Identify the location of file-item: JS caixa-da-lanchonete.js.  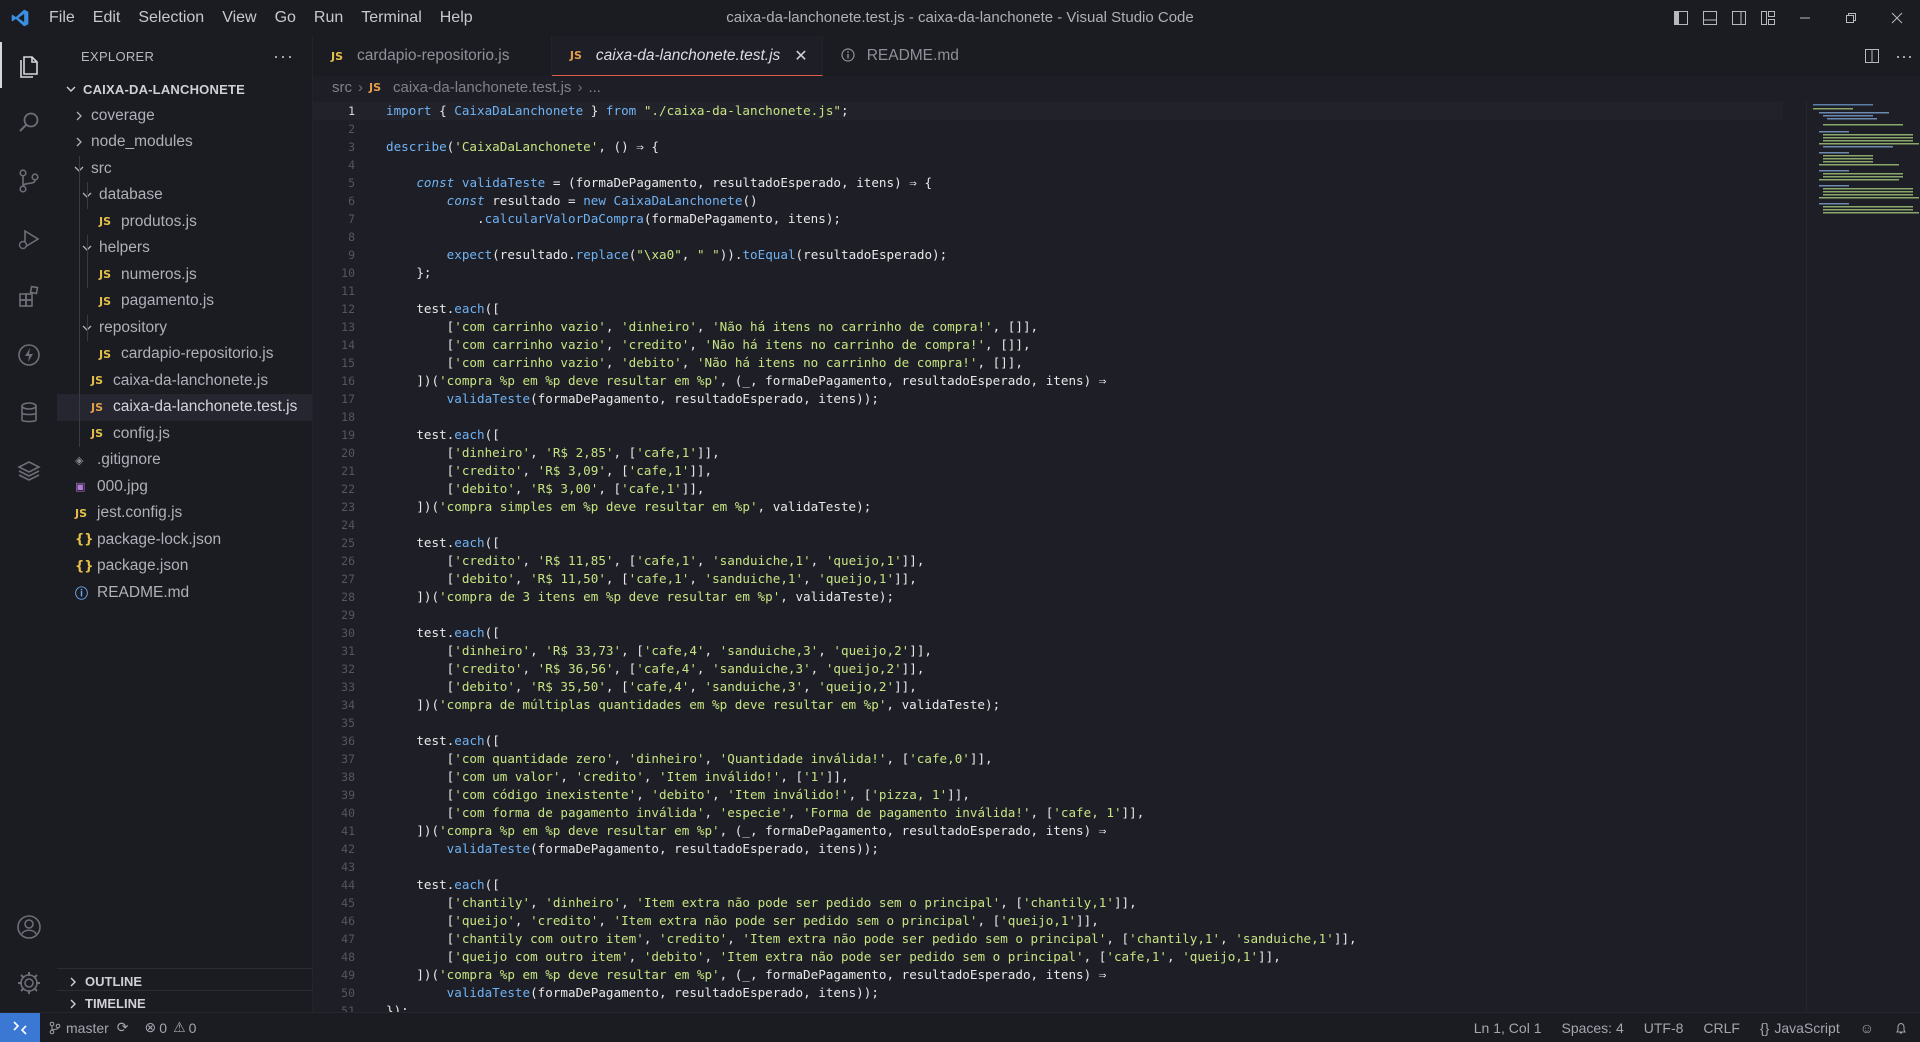
(184, 381).